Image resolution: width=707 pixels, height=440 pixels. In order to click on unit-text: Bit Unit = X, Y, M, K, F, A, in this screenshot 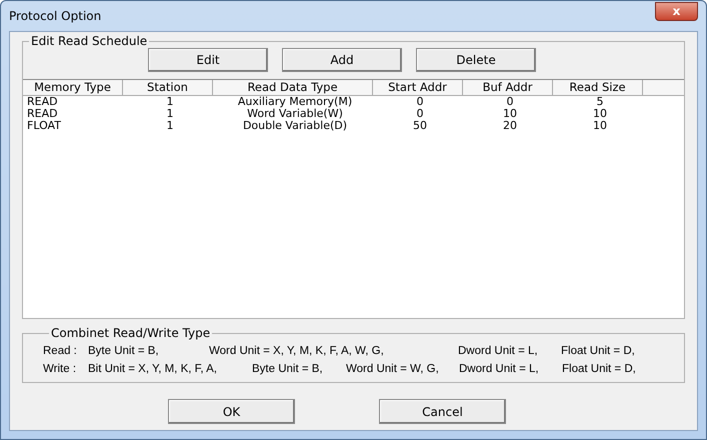, I will do `click(153, 369)`.